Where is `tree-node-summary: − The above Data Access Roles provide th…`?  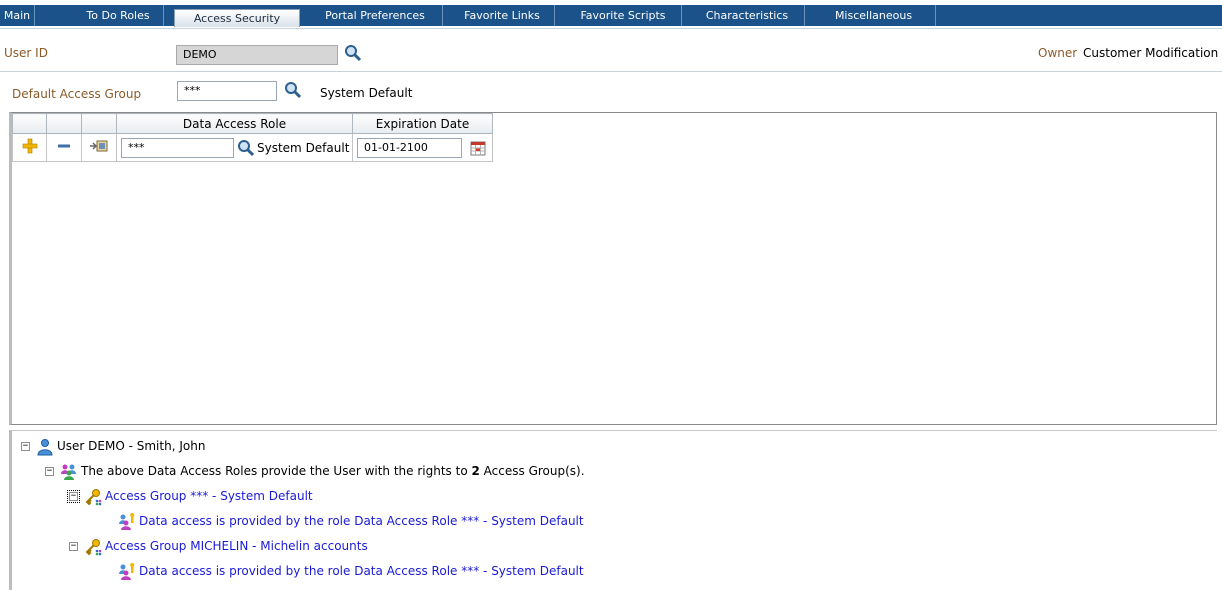 tree-node-summary: − The above Data Access Roles provide th… is located at coordinates (315, 471).